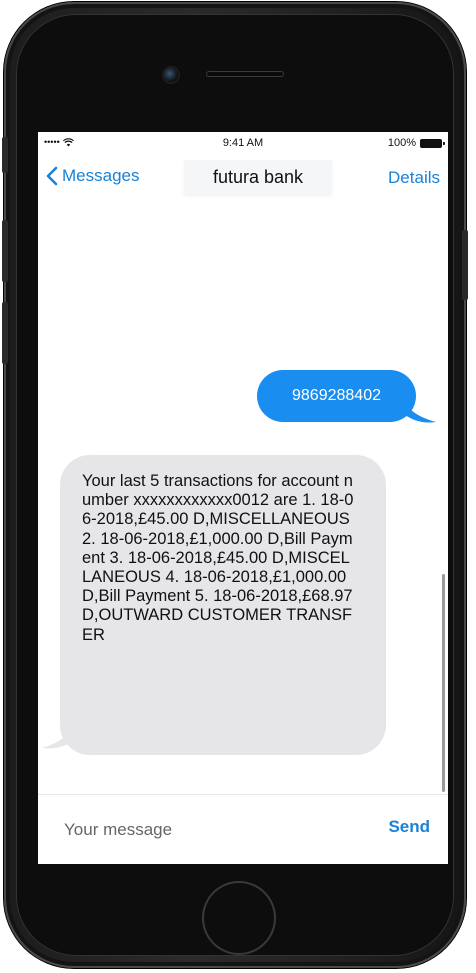 The image size is (476, 973). What do you see at coordinates (5, 333) in the screenshot?
I see `volume-down-button` at bounding box center [5, 333].